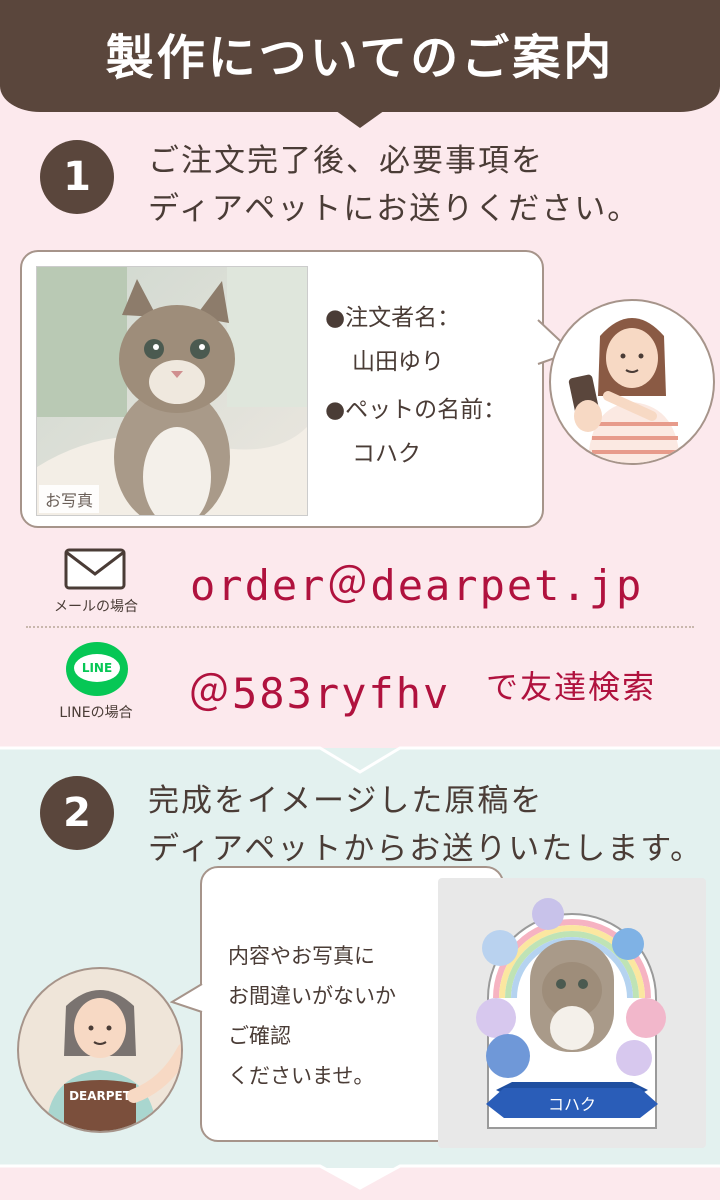 This screenshot has width=720, height=1200. What do you see at coordinates (360, 58) in the screenshot?
I see `page-title: 製作についてのご案内` at bounding box center [360, 58].